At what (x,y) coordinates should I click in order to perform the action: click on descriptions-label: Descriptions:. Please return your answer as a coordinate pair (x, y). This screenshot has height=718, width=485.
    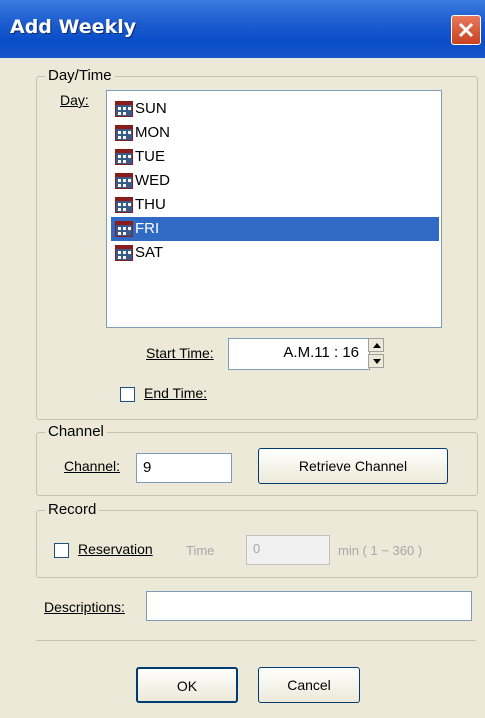
    Looking at the image, I should click on (84, 607).